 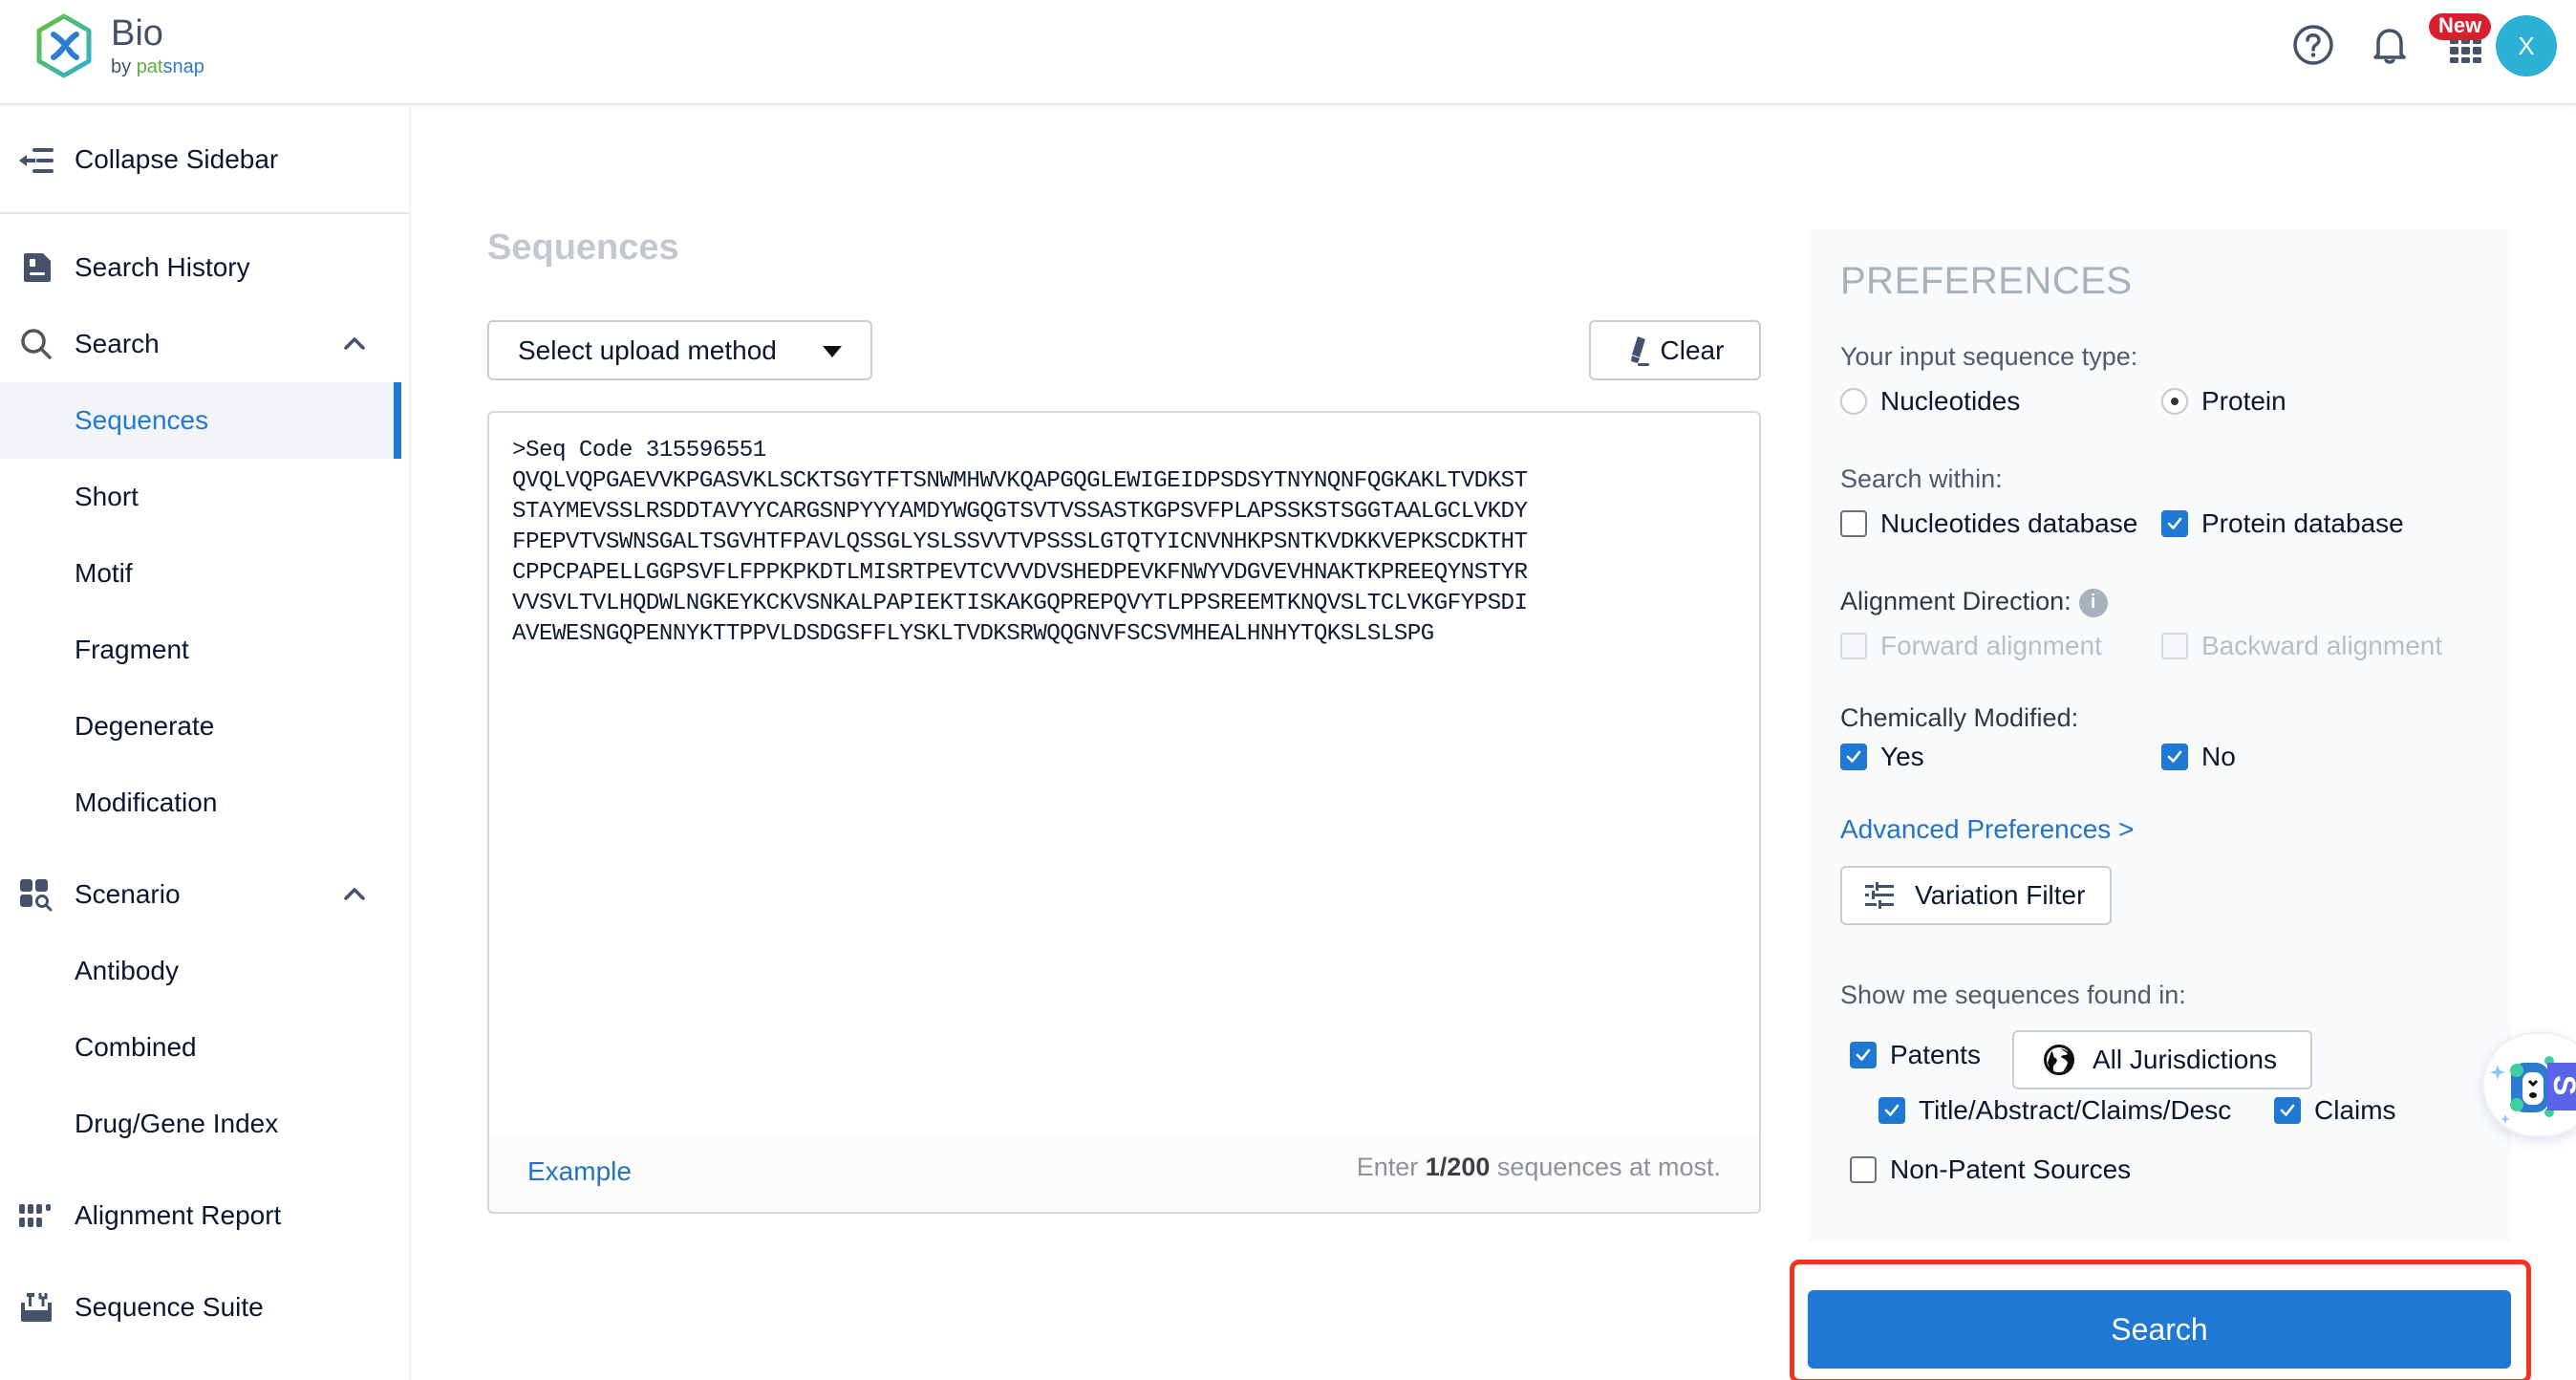 What do you see at coordinates (1921, 478) in the screenshot?
I see `search-within-label: Search within:` at bounding box center [1921, 478].